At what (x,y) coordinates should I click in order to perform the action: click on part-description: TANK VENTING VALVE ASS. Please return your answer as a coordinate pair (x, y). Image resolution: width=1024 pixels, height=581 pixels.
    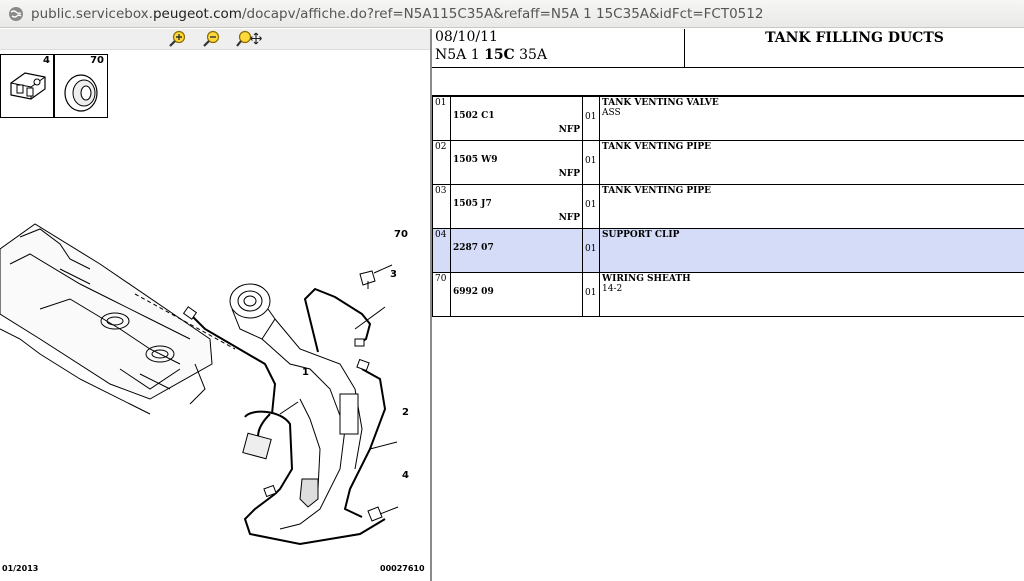
    Looking at the image, I should click on (811, 118).